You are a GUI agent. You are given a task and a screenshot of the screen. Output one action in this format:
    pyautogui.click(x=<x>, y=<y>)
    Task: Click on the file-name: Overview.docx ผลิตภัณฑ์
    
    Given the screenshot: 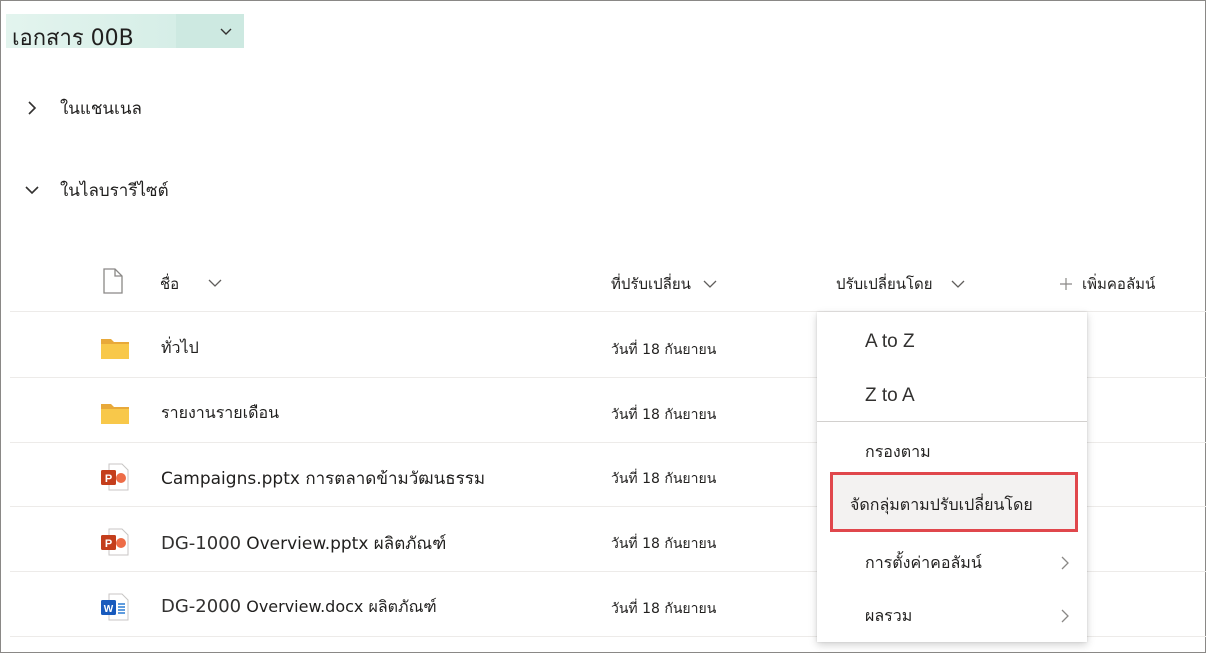 What is the action you would take?
    pyautogui.click(x=341, y=606)
    